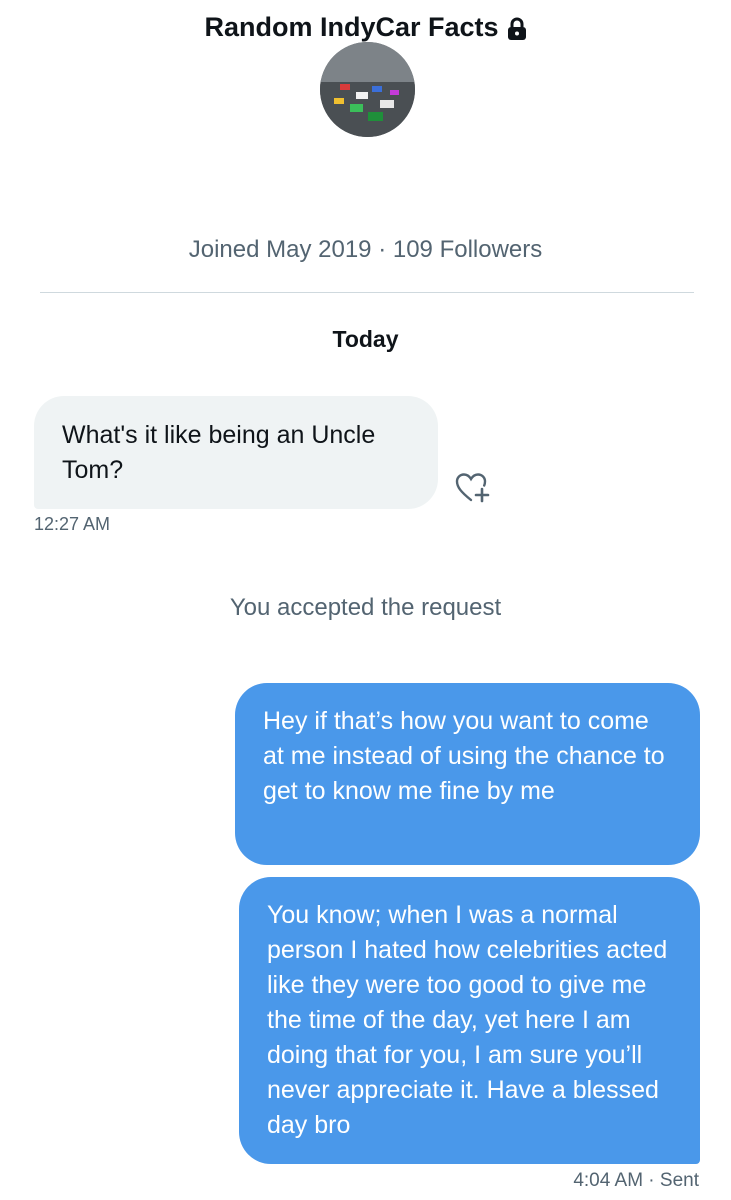  Describe the element at coordinates (365, 339) in the screenshot. I see `day-separator: Today` at that location.